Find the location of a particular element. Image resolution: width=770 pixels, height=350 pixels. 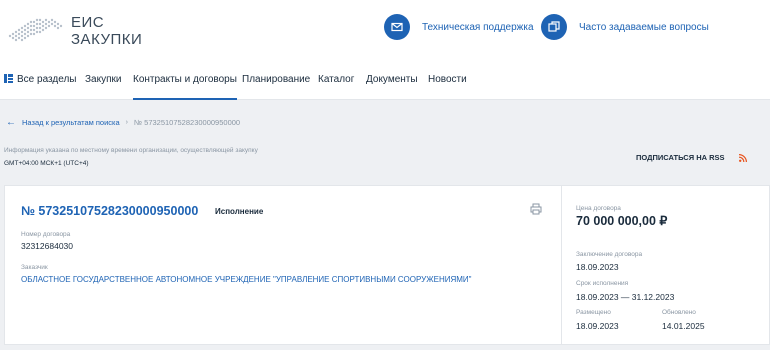

contract-number-value: 32312684030 is located at coordinates (47, 246).